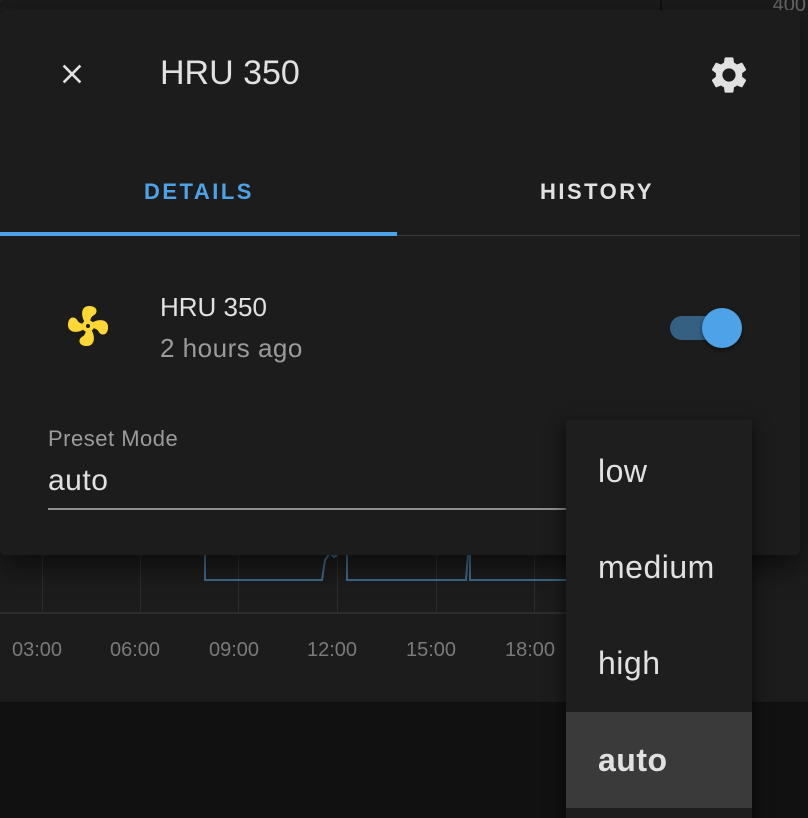 This screenshot has height=818, width=808. What do you see at coordinates (198, 234) in the screenshot?
I see `active-tab-indicator` at bounding box center [198, 234].